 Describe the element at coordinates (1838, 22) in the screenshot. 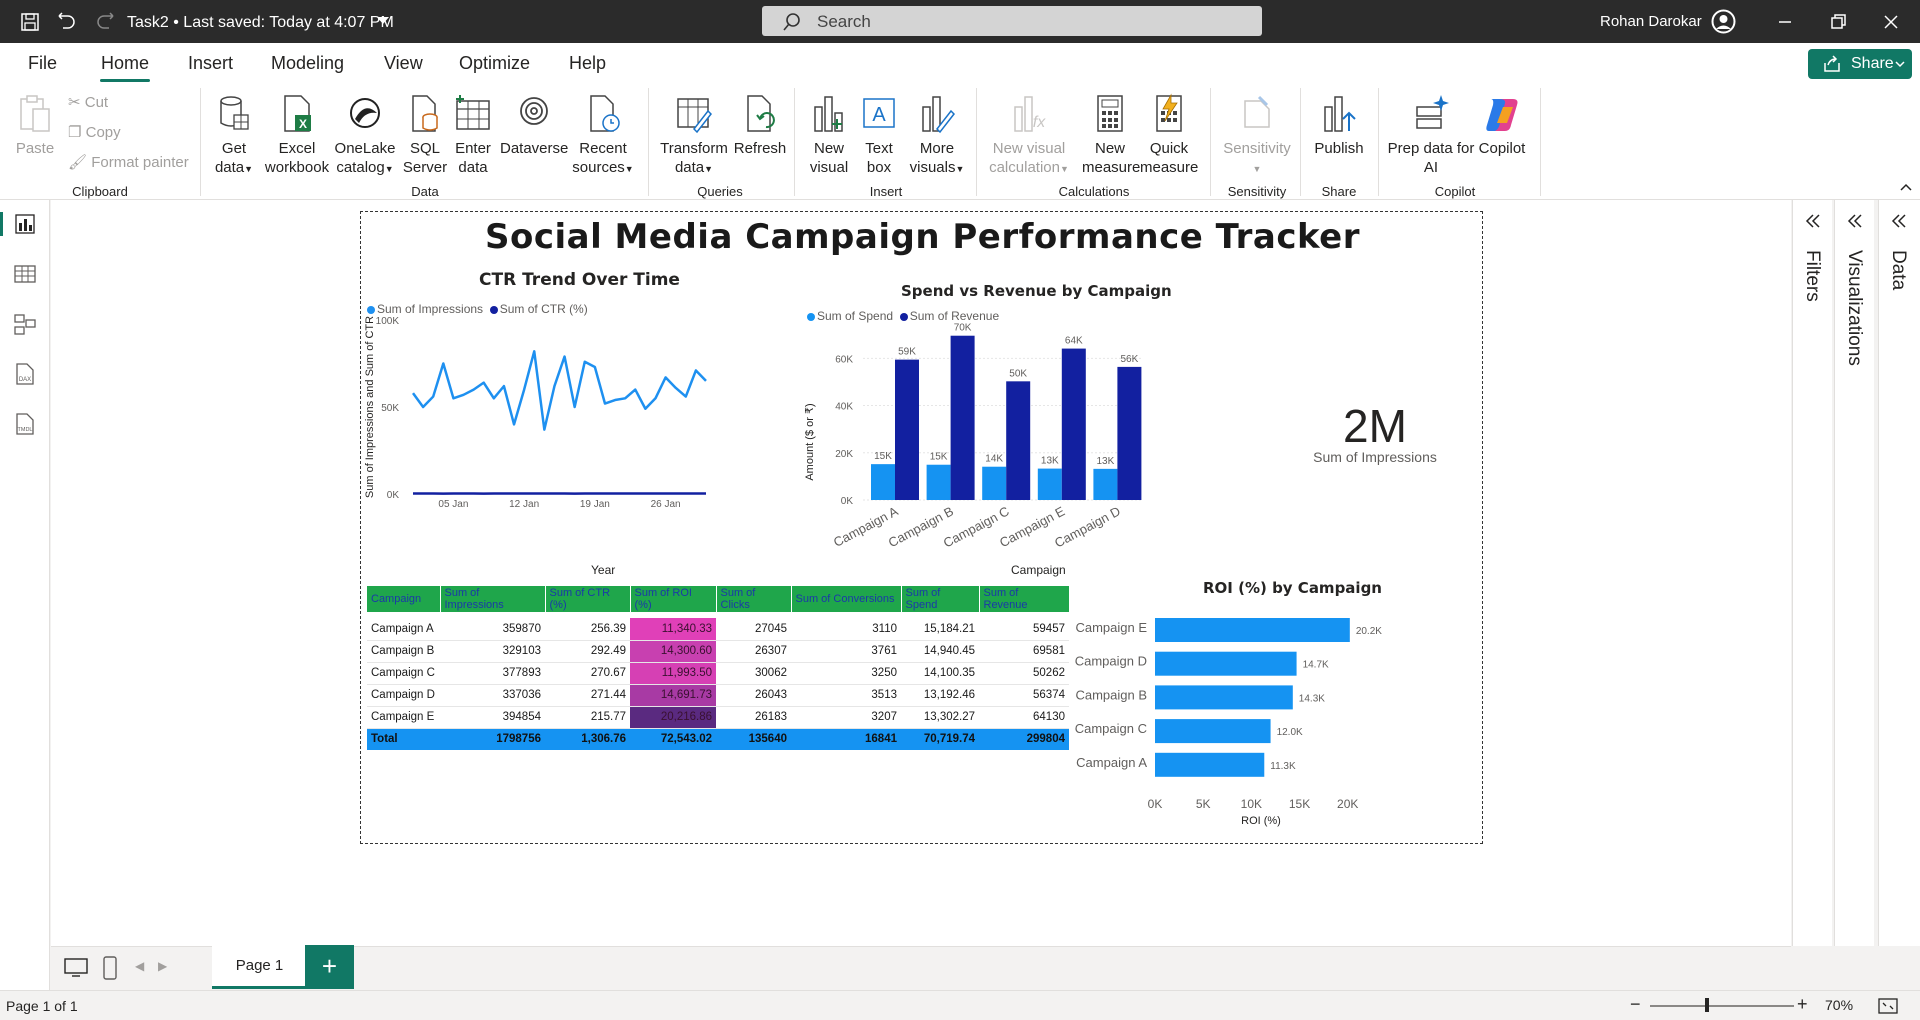

I see `restore-icon` at that location.